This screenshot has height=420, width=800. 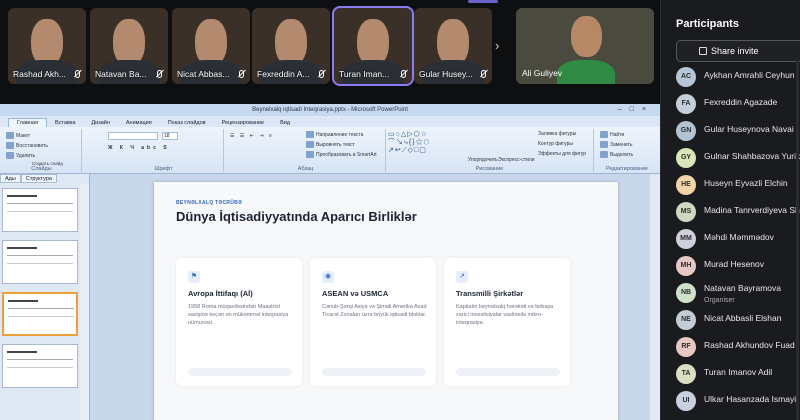 I want to click on participant-name: Məhdi Məmmədov, so click(x=739, y=237).